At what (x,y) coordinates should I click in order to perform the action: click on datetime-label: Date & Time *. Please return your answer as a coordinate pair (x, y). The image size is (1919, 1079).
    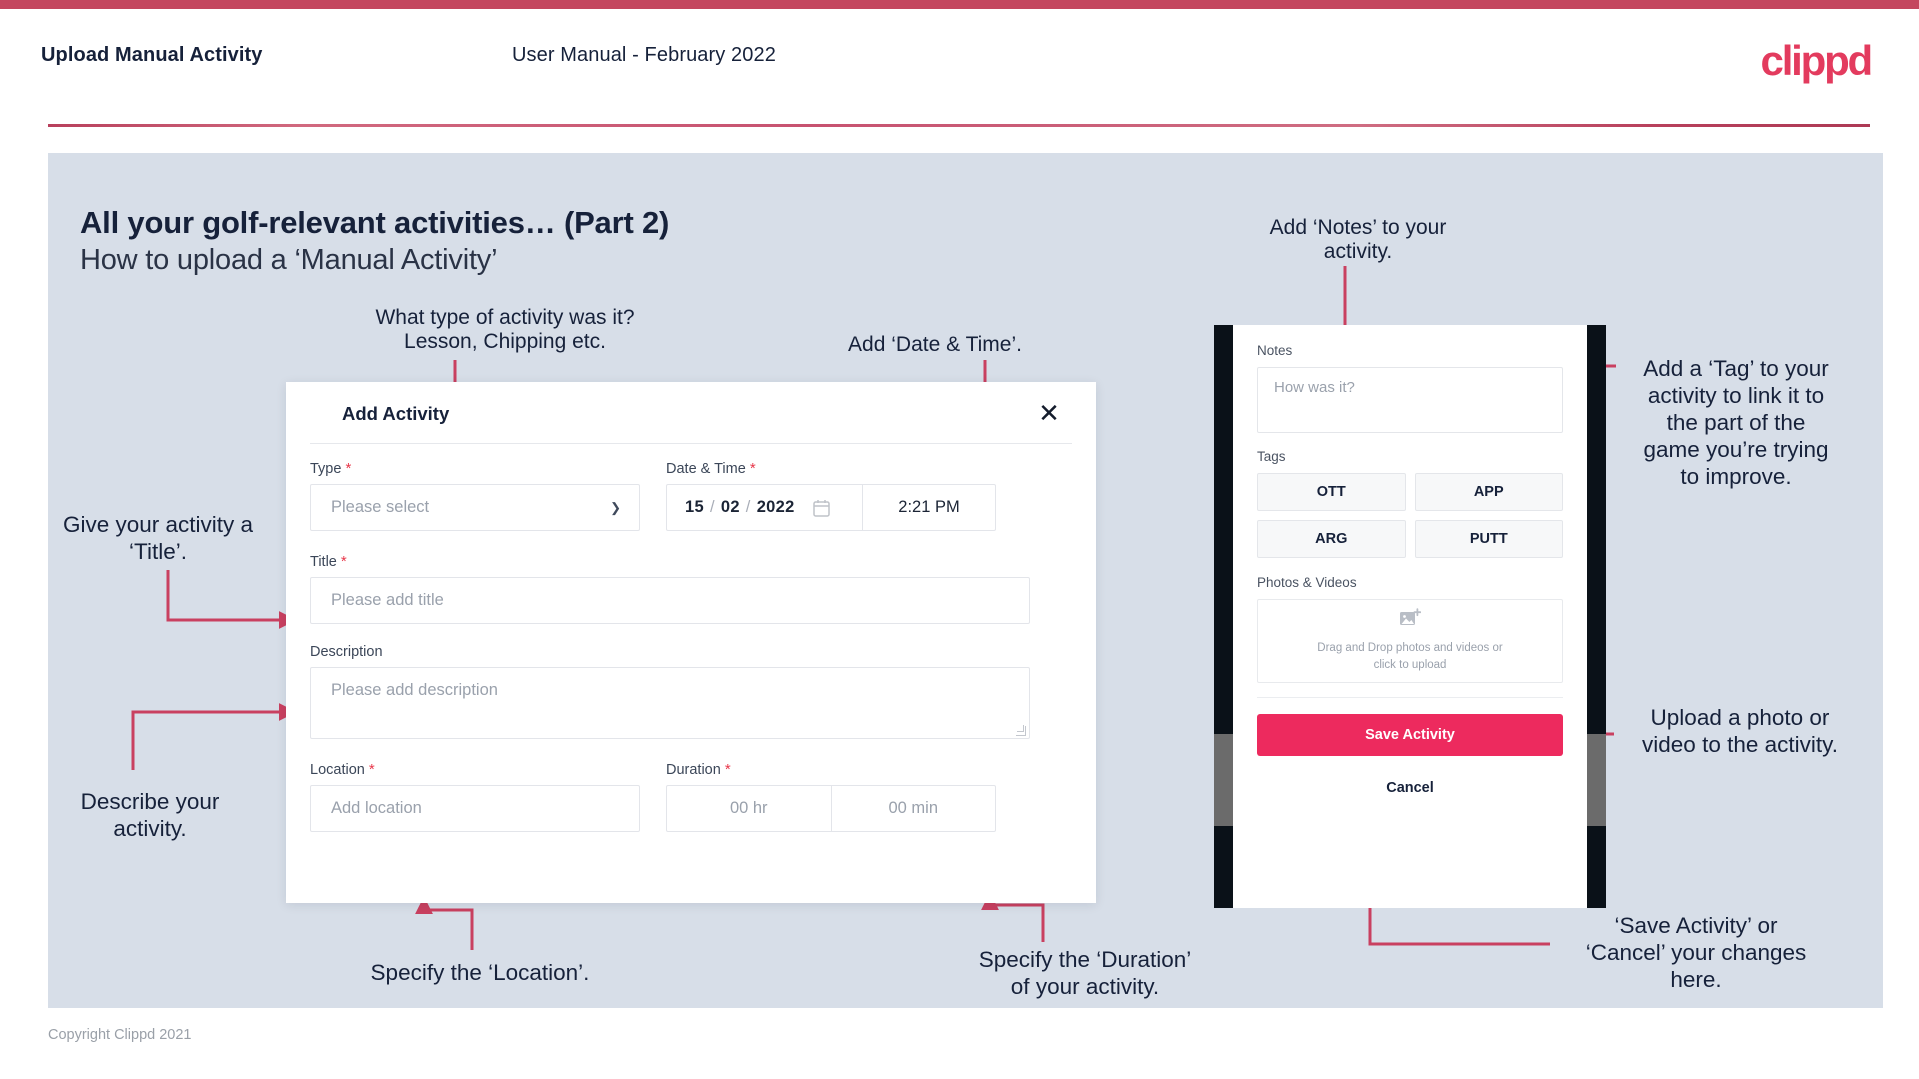
    Looking at the image, I should click on (831, 468).